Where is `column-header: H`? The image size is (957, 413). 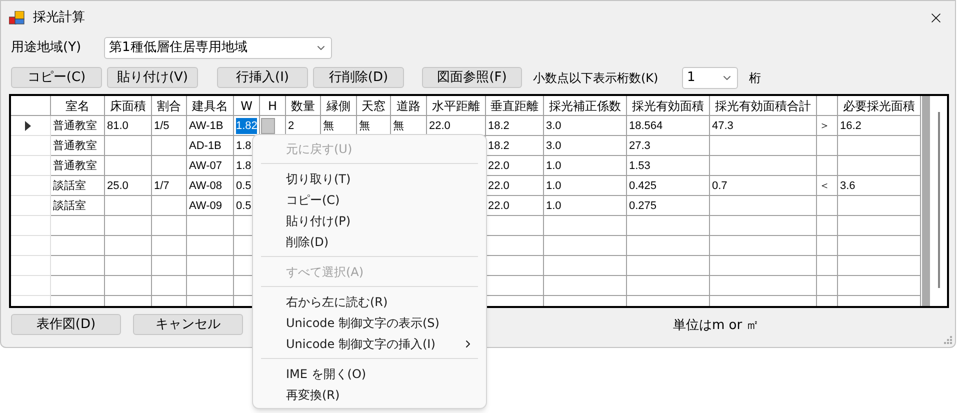 column-header: H is located at coordinates (273, 106).